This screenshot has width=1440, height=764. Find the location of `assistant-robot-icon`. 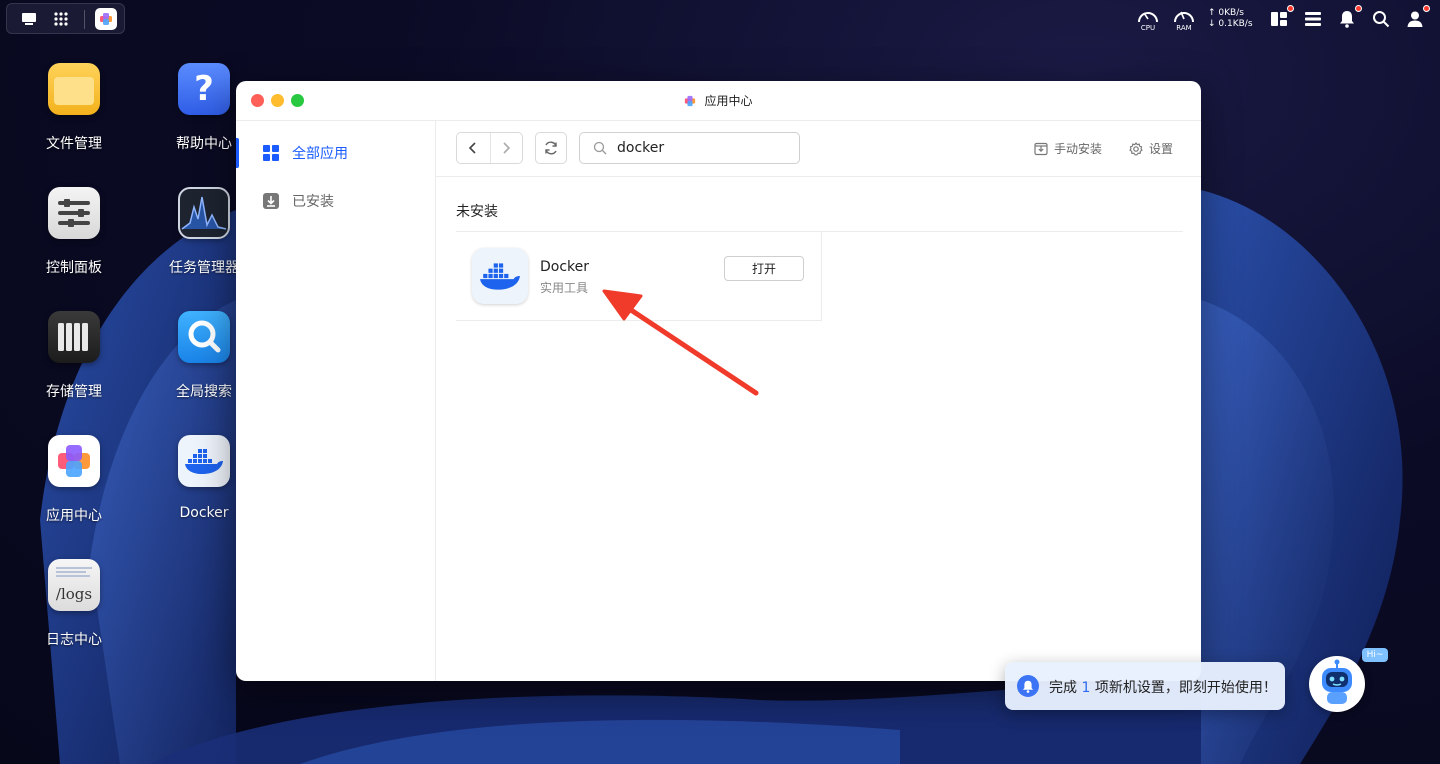

assistant-robot-icon is located at coordinates (1337, 684).